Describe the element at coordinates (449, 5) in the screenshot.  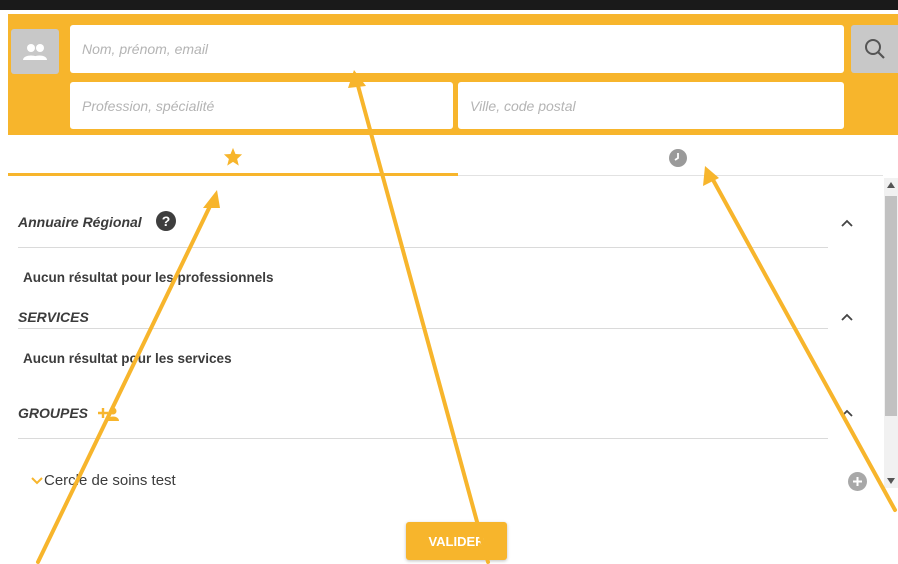
I see `top-bar` at that location.